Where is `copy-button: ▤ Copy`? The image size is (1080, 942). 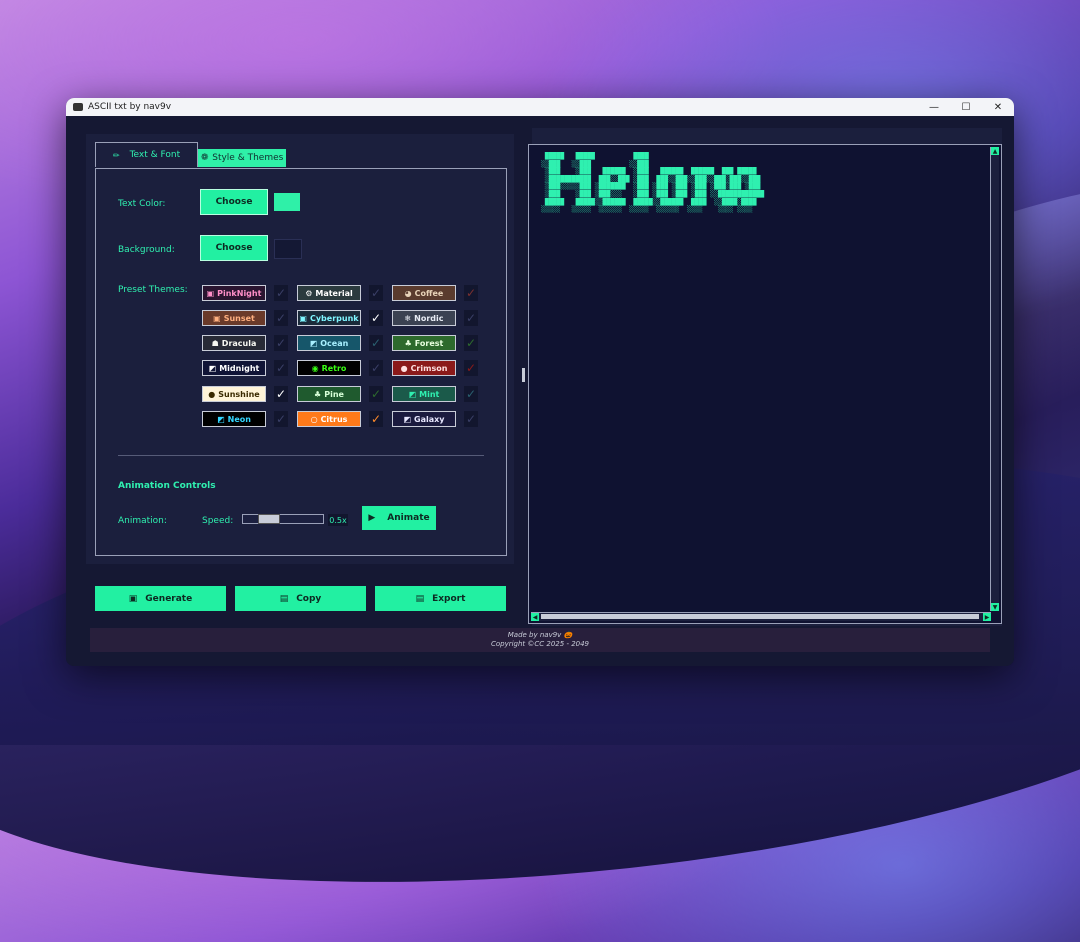
copy-button: ▤ Copy is located at coordinates (300, 598).